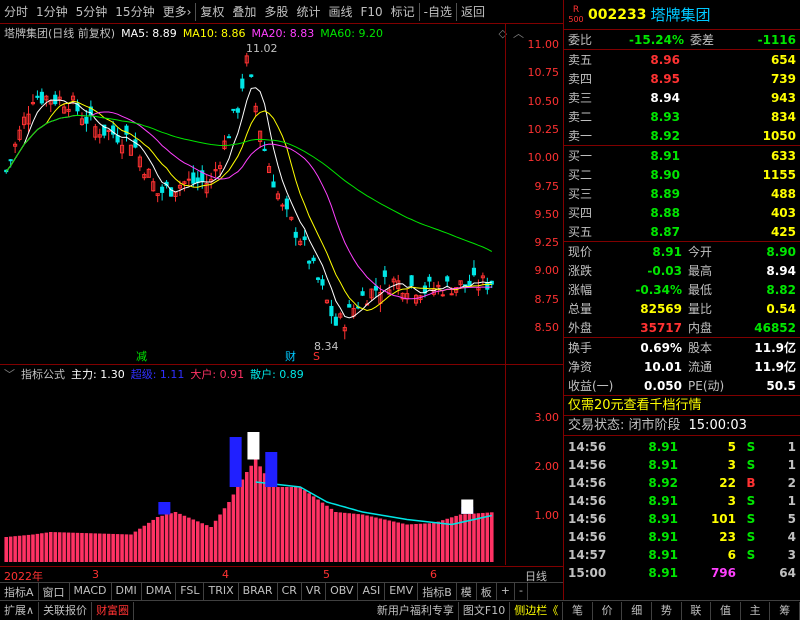 The height and width of the screenshot is (620, 800). Describe the element at coordinates (682, 231) in the screenshot. I see `bids-row: 买五 8.87 425` at that location.